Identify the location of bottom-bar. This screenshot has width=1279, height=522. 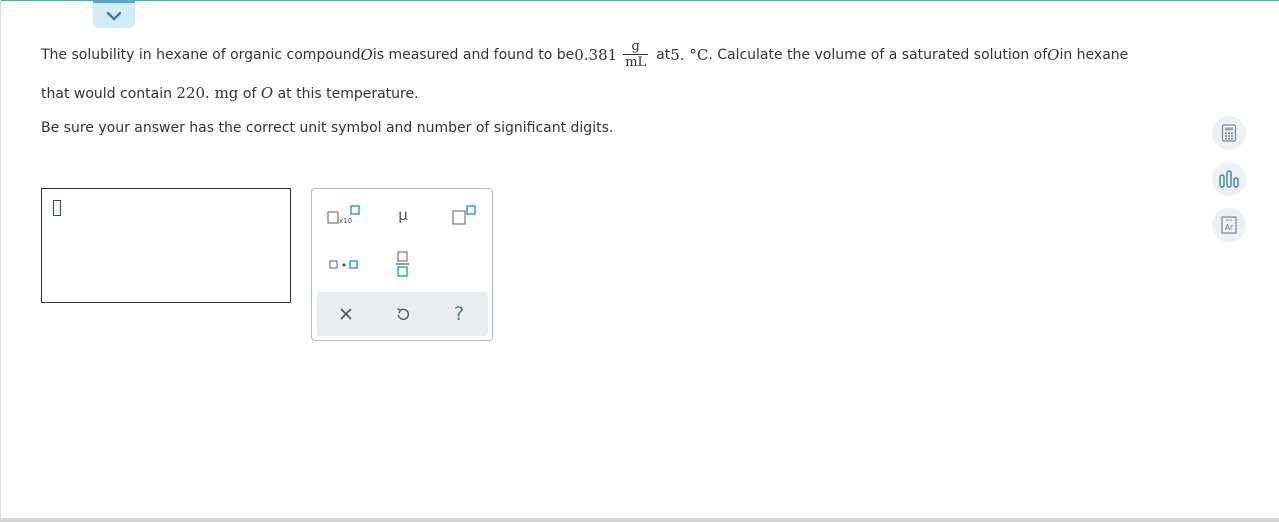
(639, 520).